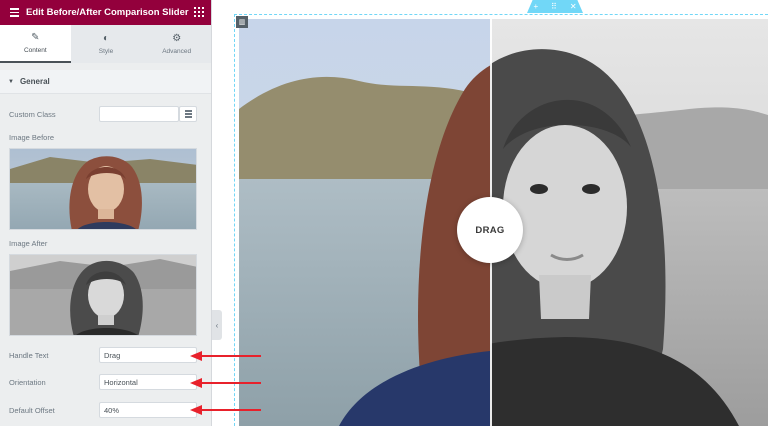 Image resolution: width=768 pixels, height=426 pixels. I want to click on drag-dots-icon: ⠿, so click(554, 6).